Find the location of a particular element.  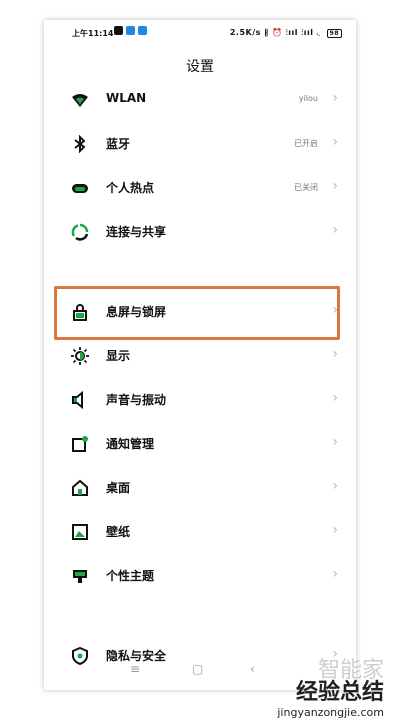

wallpaper-icon is located at coordinates (80, 532).